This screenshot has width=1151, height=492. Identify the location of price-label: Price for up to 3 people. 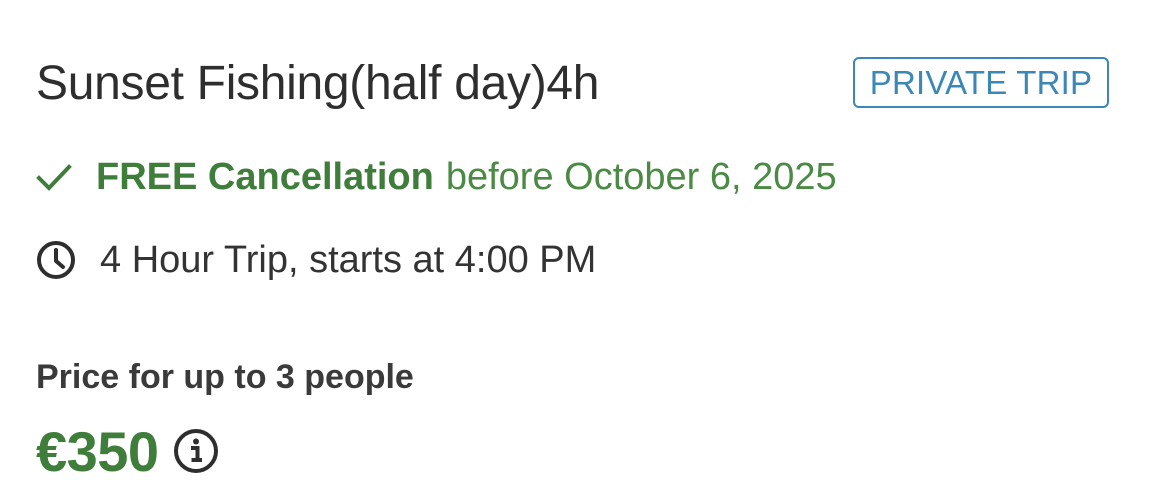
(225, 377).